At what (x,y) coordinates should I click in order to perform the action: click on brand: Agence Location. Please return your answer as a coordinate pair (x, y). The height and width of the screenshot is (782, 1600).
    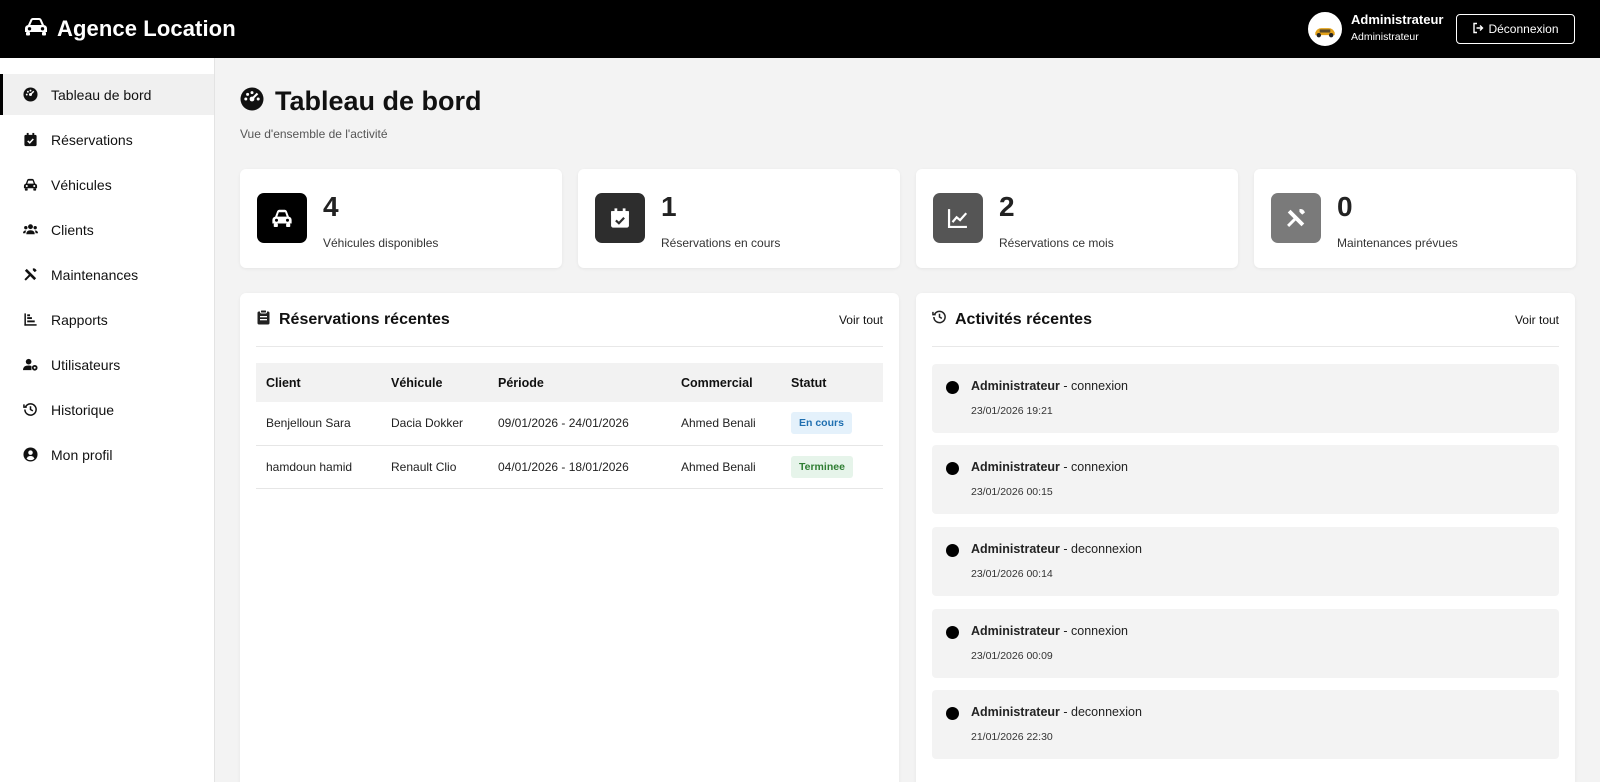
    Looking at the image, I should click on (129, 29).